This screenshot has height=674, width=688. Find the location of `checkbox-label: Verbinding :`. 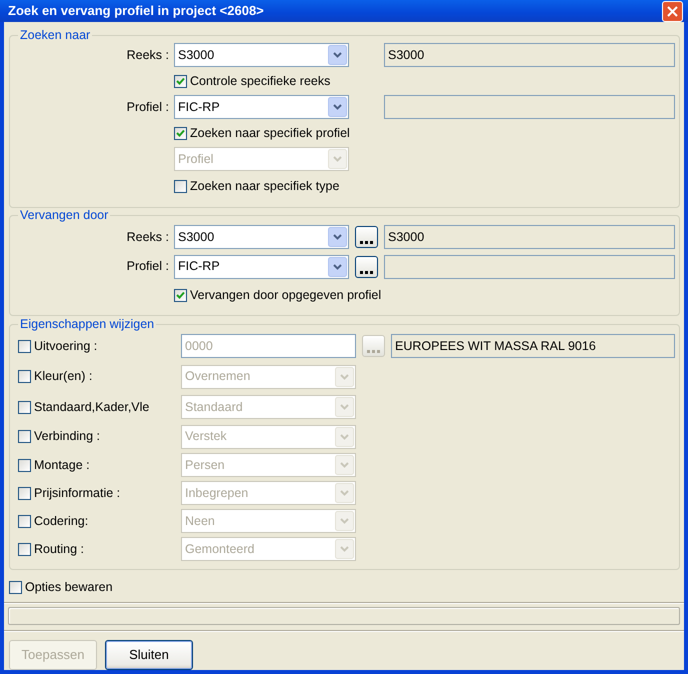

checkbox-label: Verbinding : is located at coordinates (68, 437).